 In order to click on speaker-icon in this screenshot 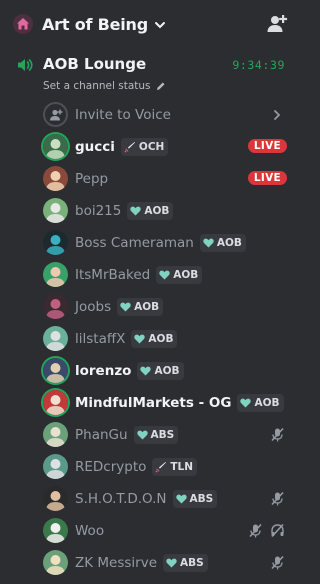, I will do `click(25, 65)`.